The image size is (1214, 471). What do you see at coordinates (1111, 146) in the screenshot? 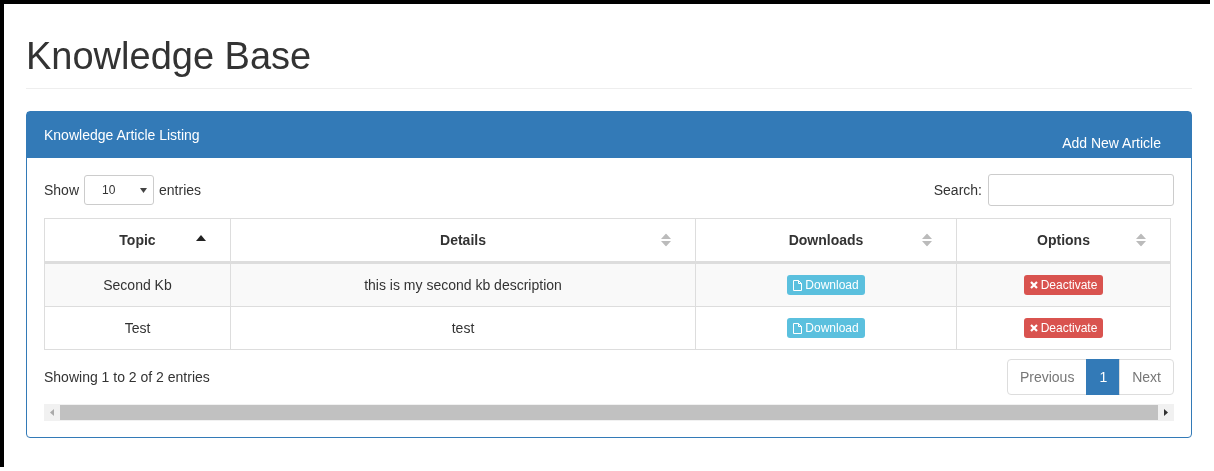
I see `add-article-link: Add New Article` at bounding box center [1111, 146].